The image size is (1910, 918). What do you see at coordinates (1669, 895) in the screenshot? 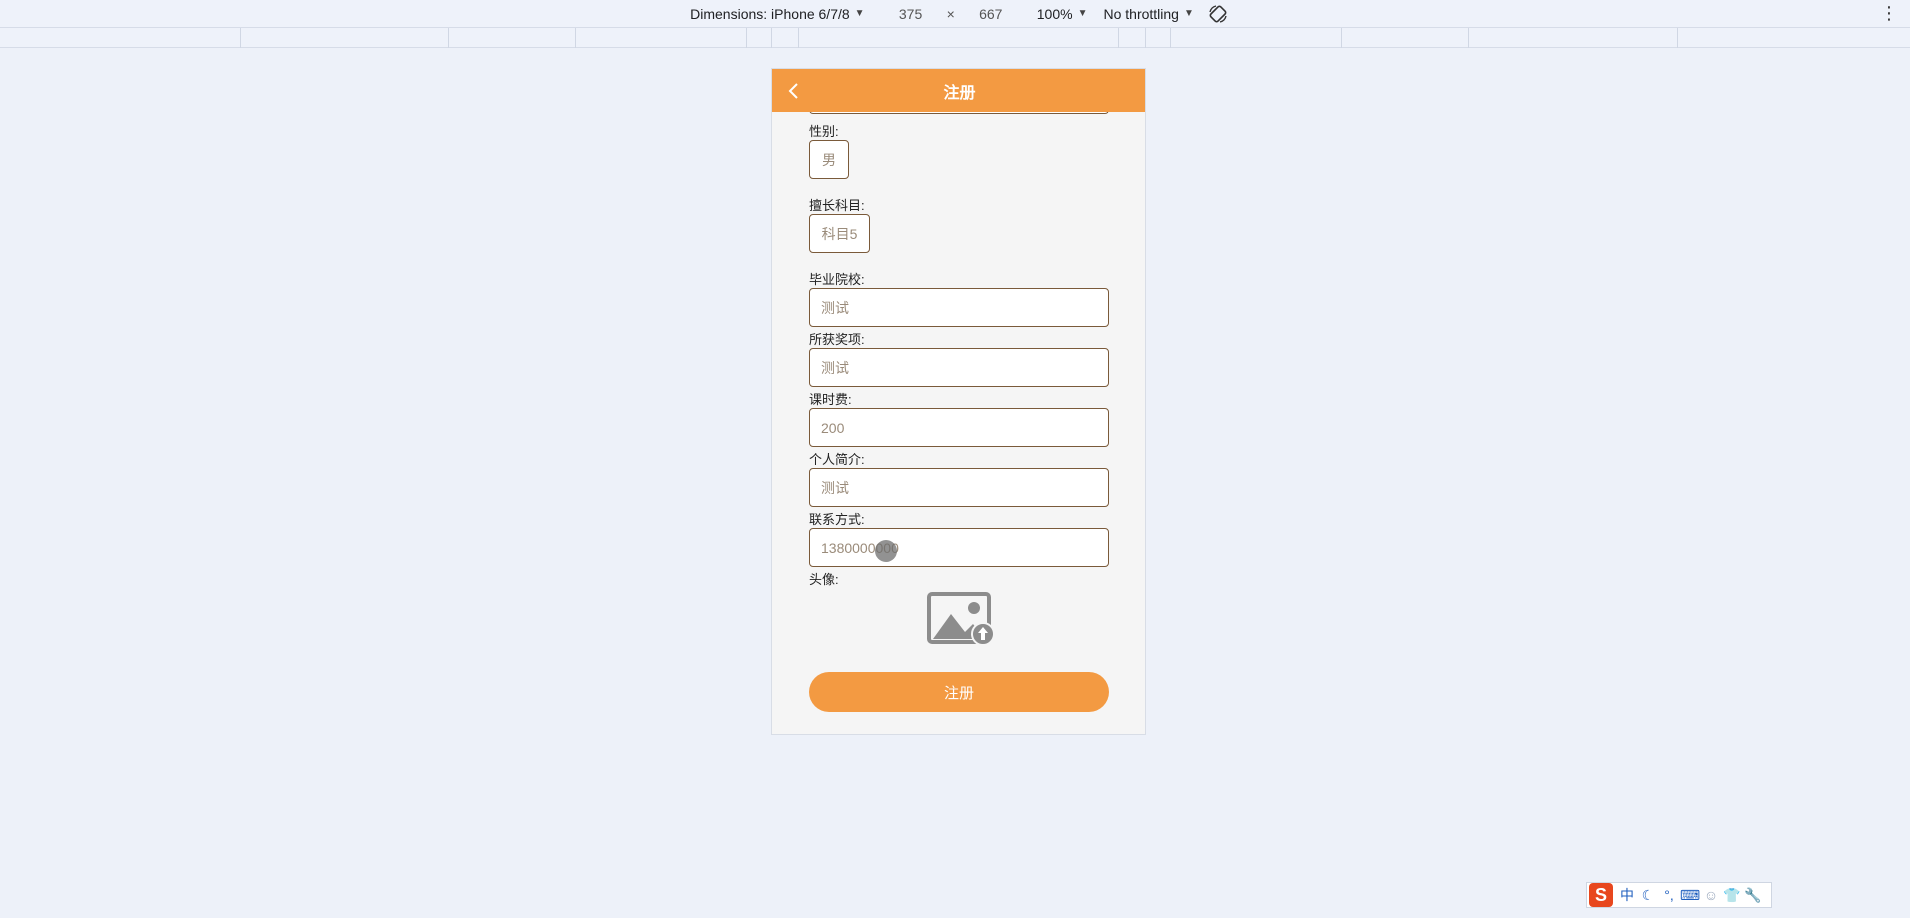
I see `punctuation-toggle: °,` at bounding box center [1669, 895].